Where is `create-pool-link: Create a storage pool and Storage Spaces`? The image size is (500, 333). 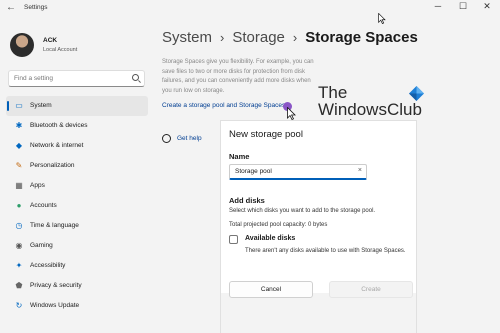 create-pool-link: Create a storage pool and Storage Spaces is located at coordinates (223, 105).